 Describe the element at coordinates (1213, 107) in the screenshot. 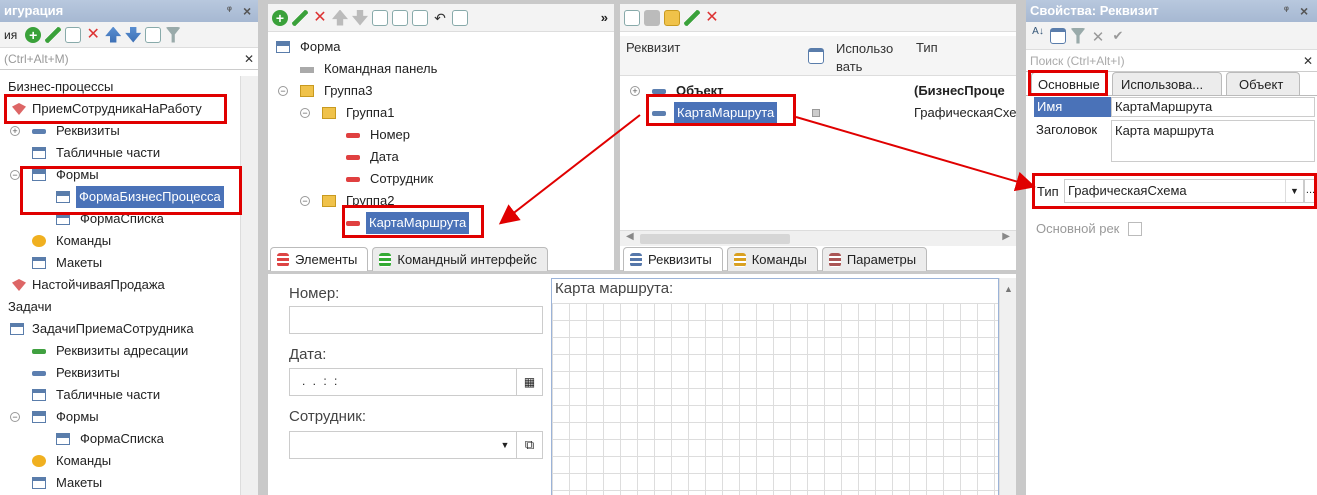

I see `prop-name-input: КартаМаршрута` at that location.